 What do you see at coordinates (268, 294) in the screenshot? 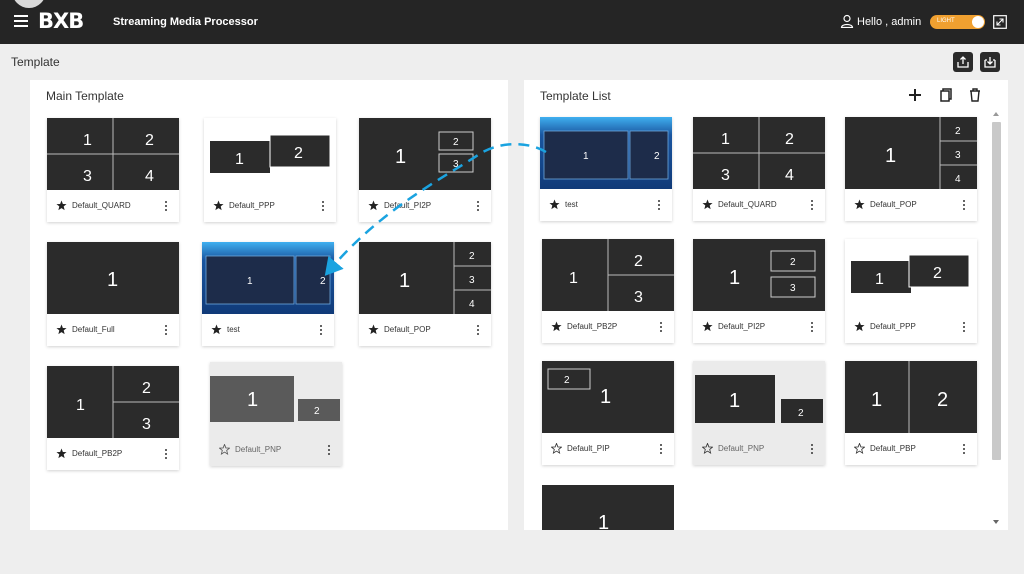
I see `template-card-test: 1 2 test` at bounding box center [268, 294].